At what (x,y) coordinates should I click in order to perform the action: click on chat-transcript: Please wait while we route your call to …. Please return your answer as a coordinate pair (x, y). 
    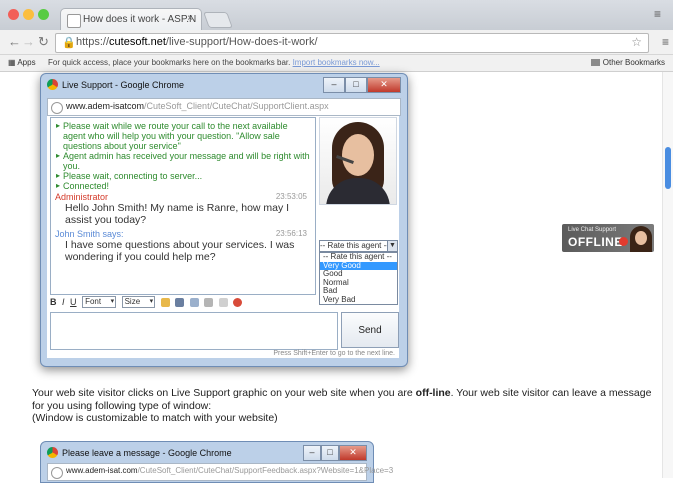
    Looking at the image, I should click on (183, 206).